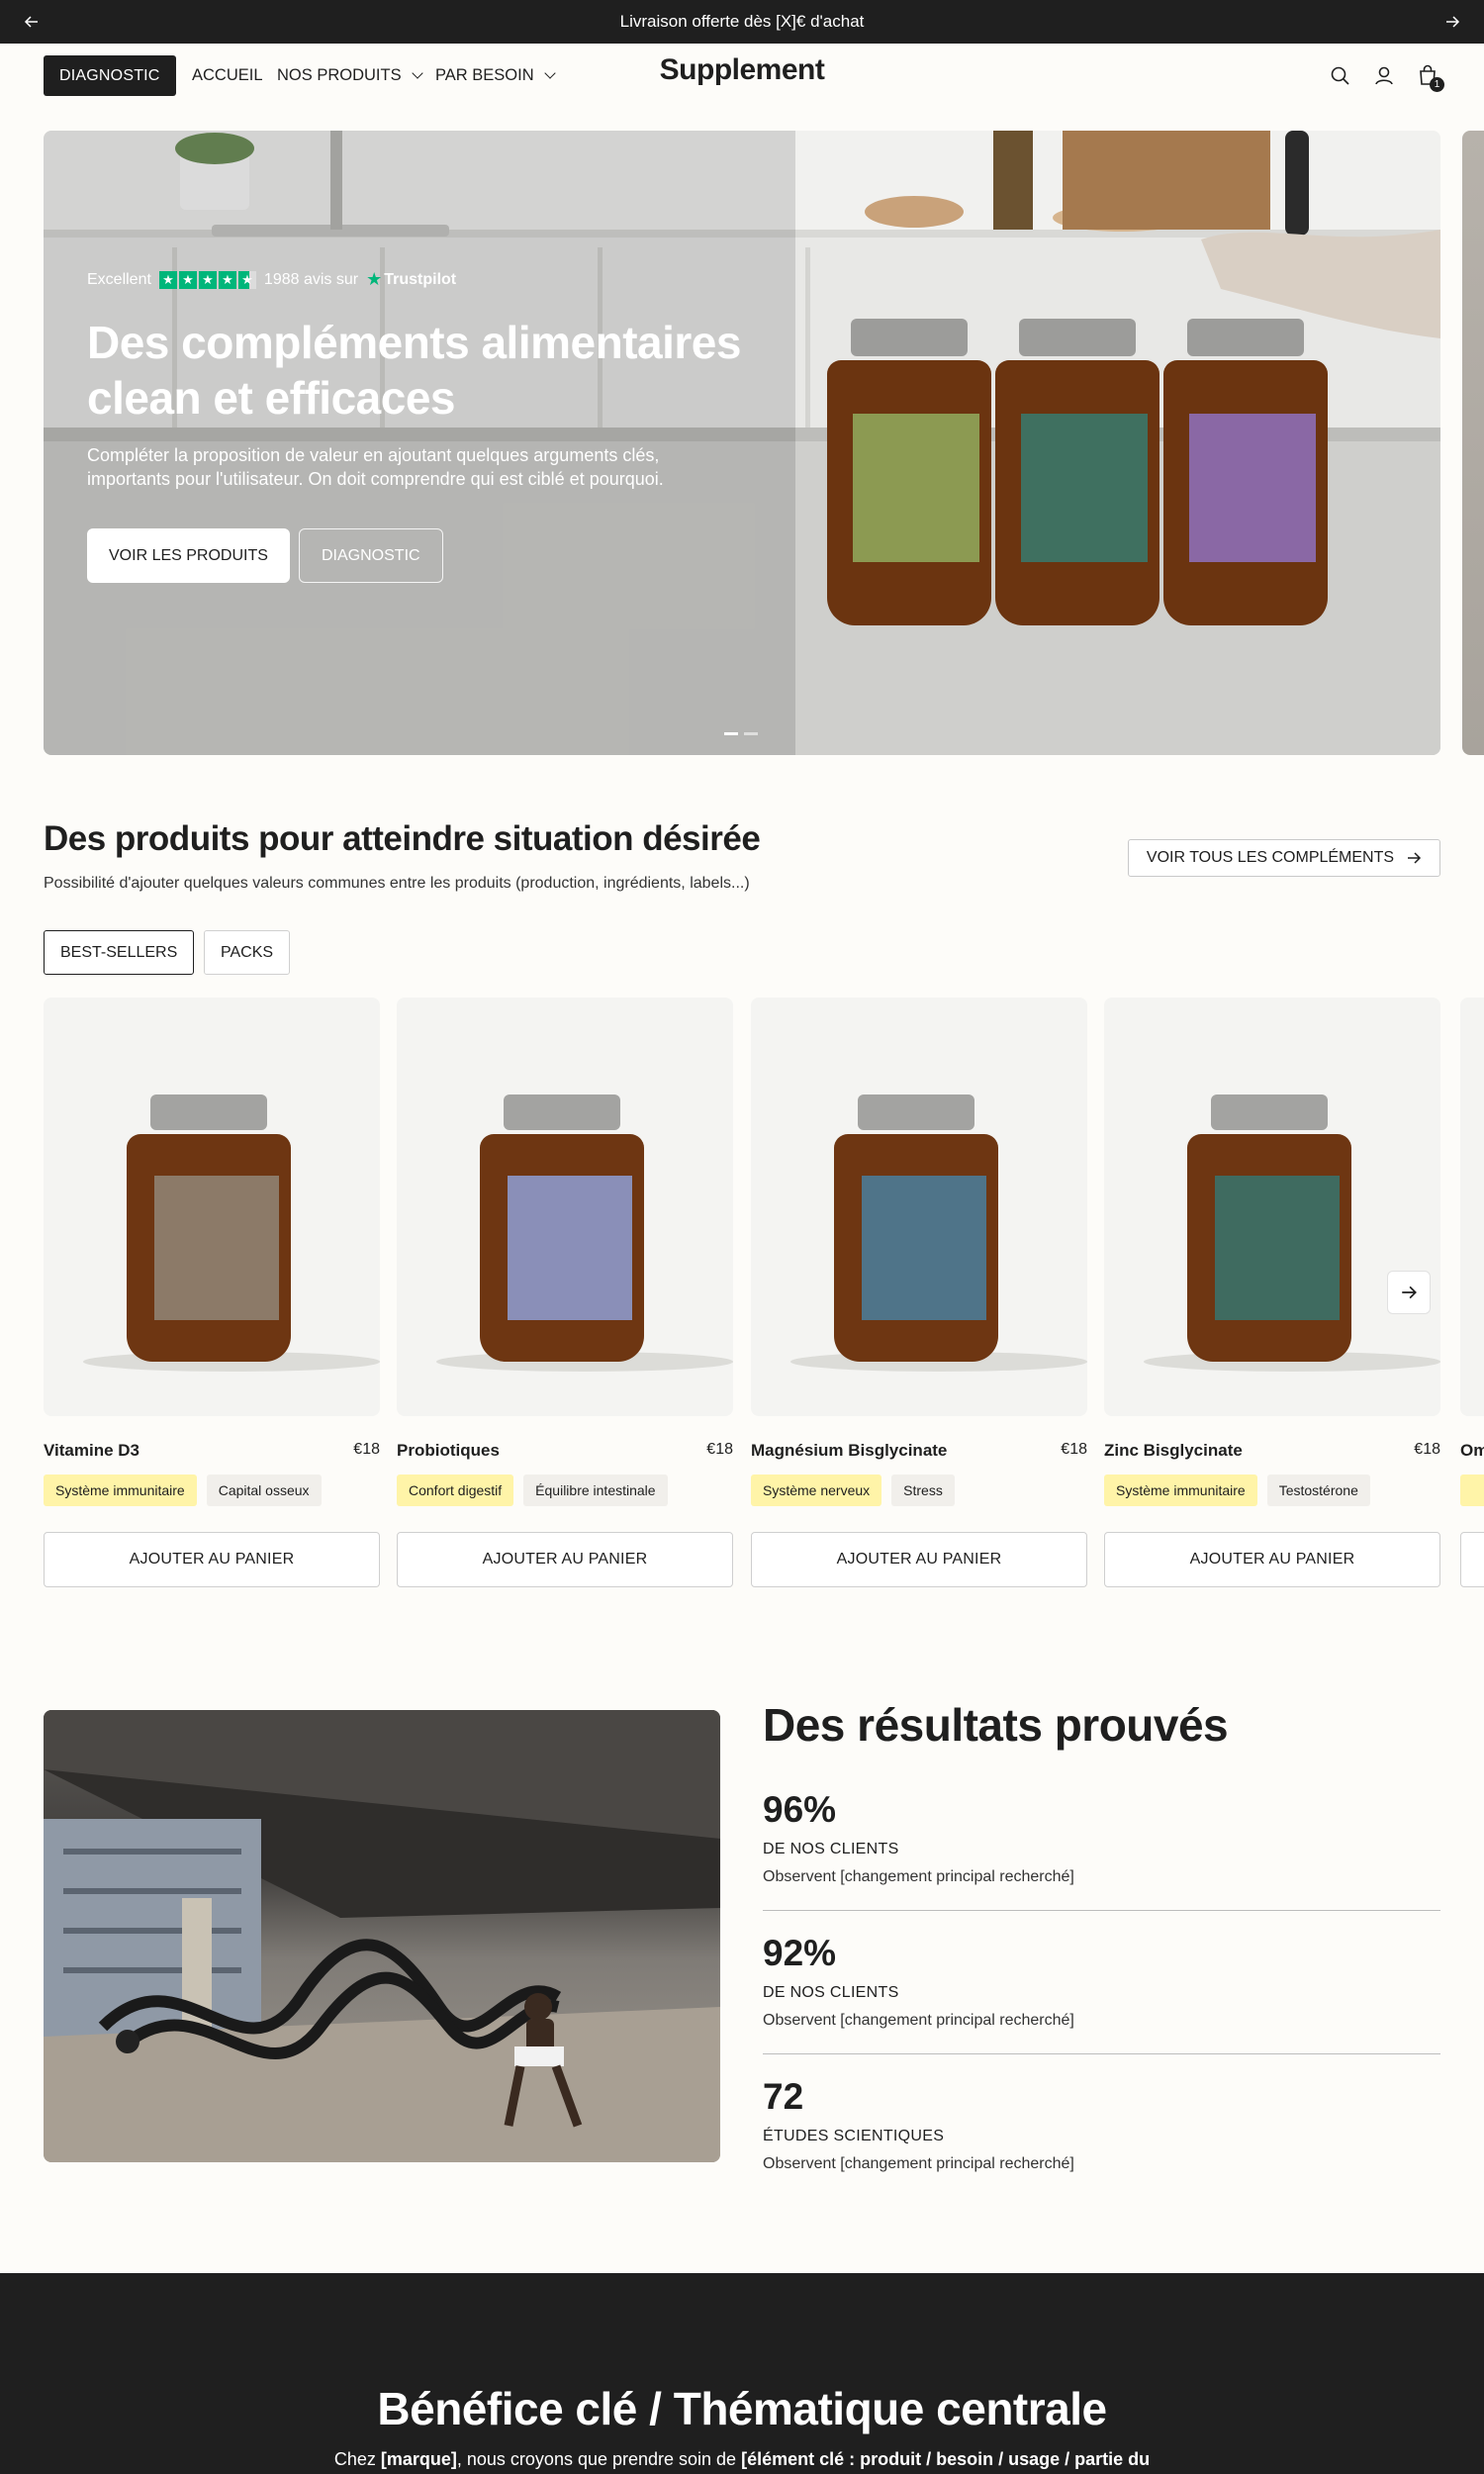  I want to click on nav-item-accueil: ACCUEIL, so click(227, 76).